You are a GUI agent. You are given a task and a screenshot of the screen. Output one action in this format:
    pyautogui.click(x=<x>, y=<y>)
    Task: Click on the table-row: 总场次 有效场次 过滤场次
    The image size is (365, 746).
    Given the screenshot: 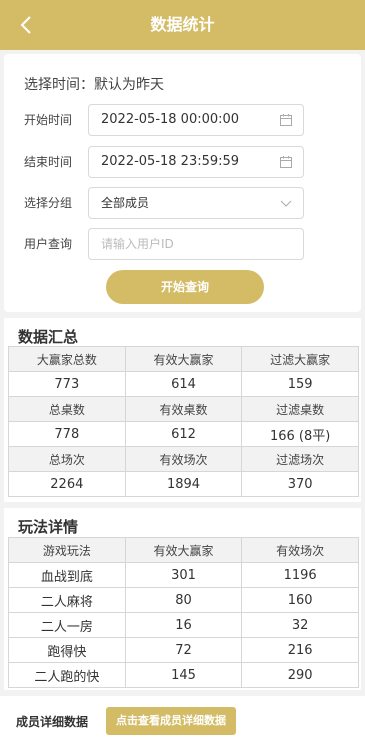 What is the action you would take?
    pyautogui.click(x=183, y=459)
    